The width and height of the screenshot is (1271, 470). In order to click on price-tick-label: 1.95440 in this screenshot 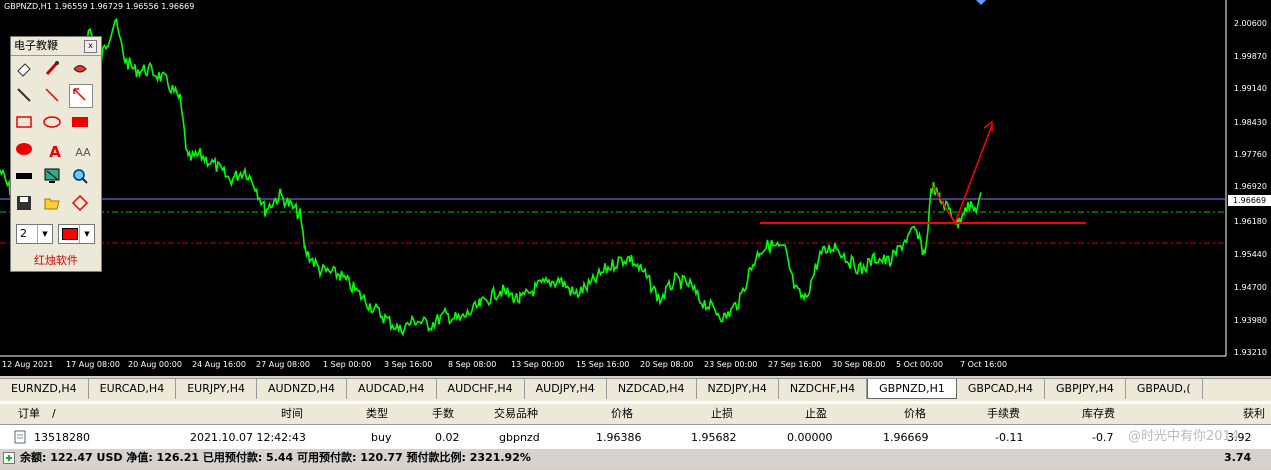, I will do `click(1250, 254)`.